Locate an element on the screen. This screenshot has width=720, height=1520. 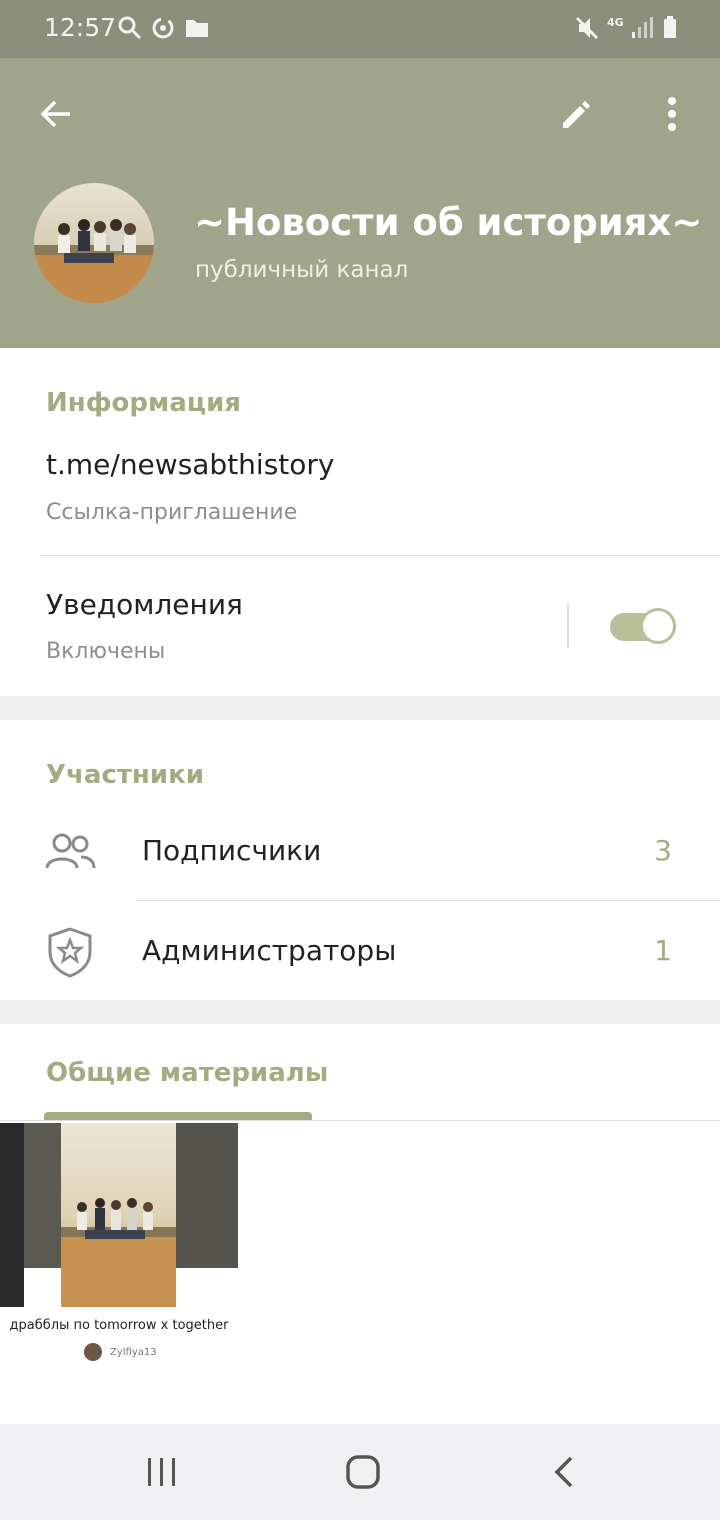
back-arrow-icon is located at coordinates (55, 114).